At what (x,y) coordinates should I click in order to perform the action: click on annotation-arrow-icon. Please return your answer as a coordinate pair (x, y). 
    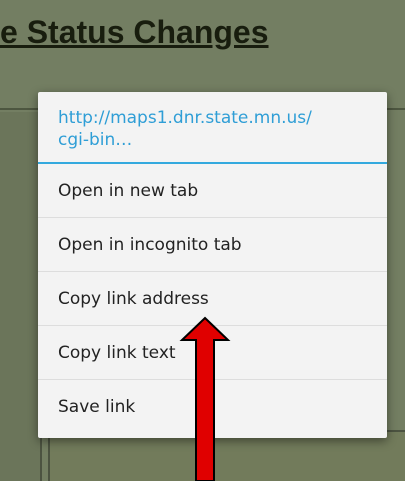
    Looking at the image, I should click on (205, 398).